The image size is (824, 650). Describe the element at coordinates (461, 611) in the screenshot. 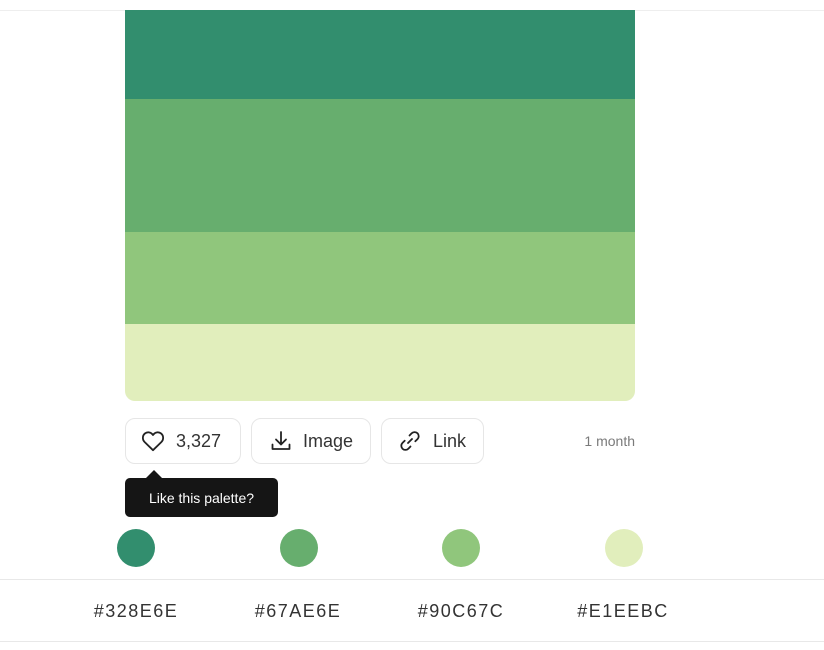

I see `color-code: #90C67C` at that location.